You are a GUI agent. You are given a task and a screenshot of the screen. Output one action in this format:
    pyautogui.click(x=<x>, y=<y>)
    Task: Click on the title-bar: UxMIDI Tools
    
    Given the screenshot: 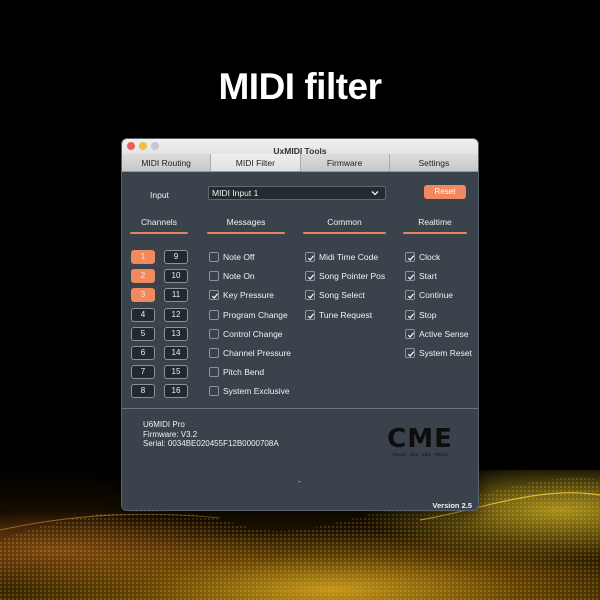 What is the action you would take?
    pyautogui.click(x=300, y=147)
    